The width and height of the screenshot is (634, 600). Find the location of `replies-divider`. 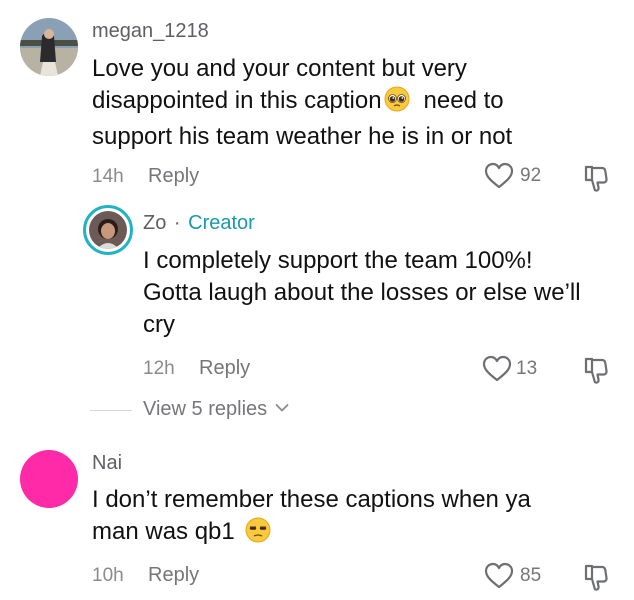

replies-divider is located at coordinates (111, 410).